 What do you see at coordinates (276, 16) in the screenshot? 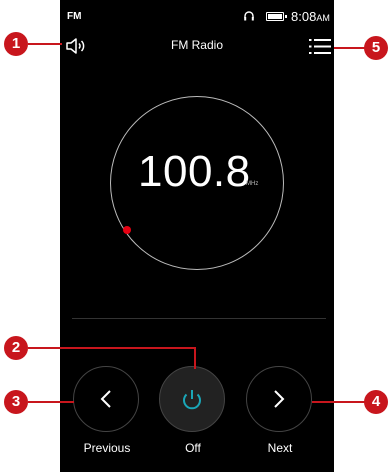
I see `battery-icon` at bounding box center [276, 16].